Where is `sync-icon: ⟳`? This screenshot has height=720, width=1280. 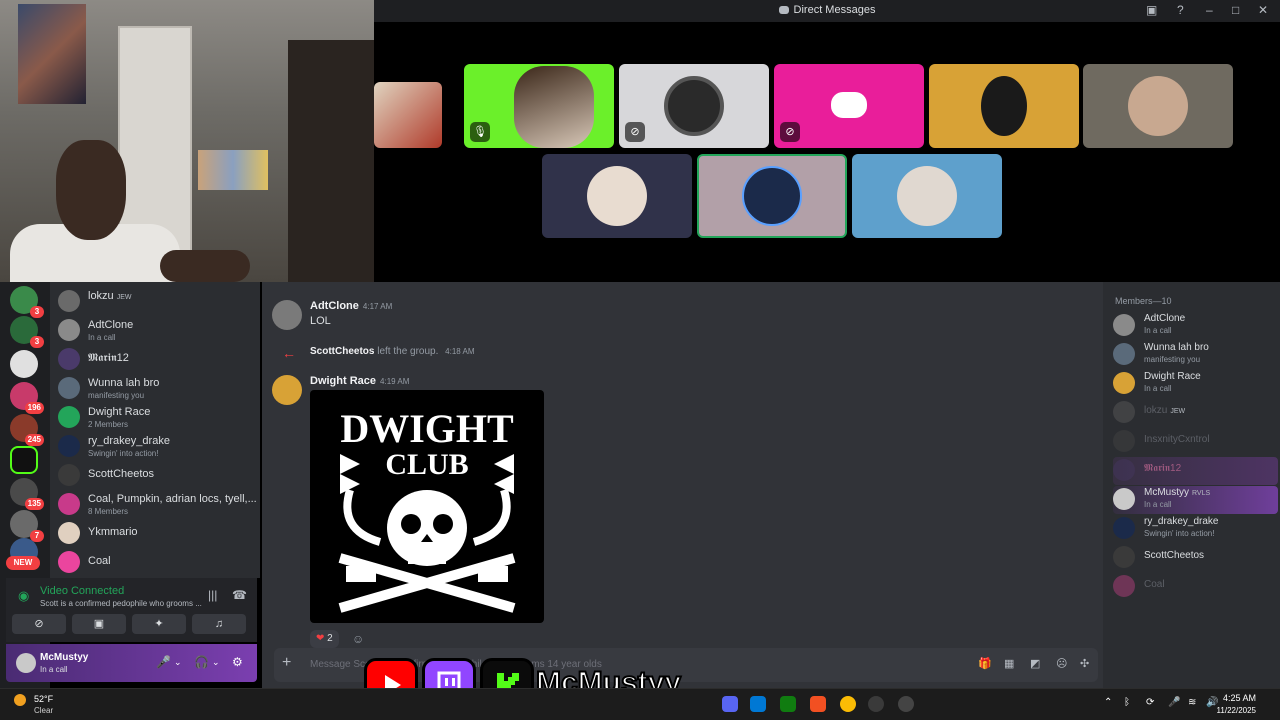
sync-icon: ⟳ is located at coordinates (1150, 702).